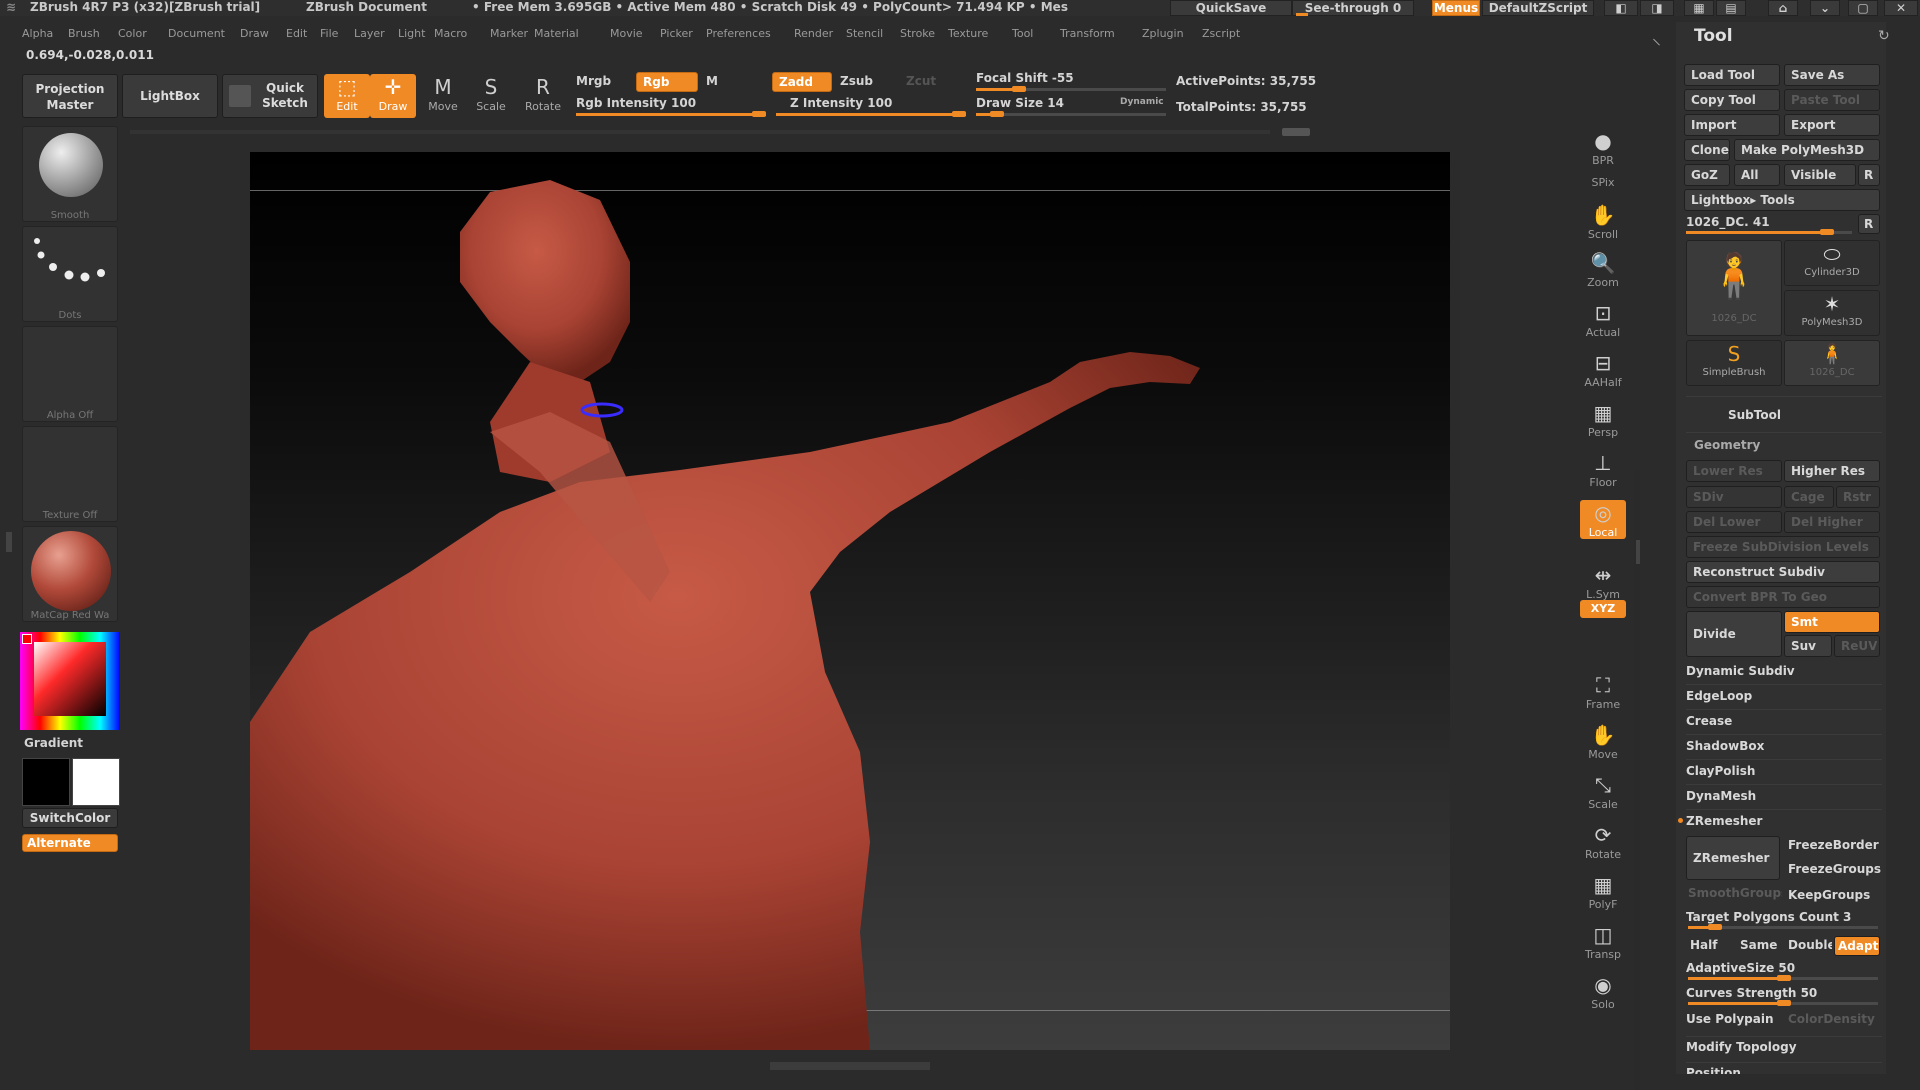 Image resolution: width=1920 pixels, height=1090 pixels. What do you see at coordinates (543, 96) in the screenshot?
I see `rotate-button: R Rotate` at bounding box center [543, 96].